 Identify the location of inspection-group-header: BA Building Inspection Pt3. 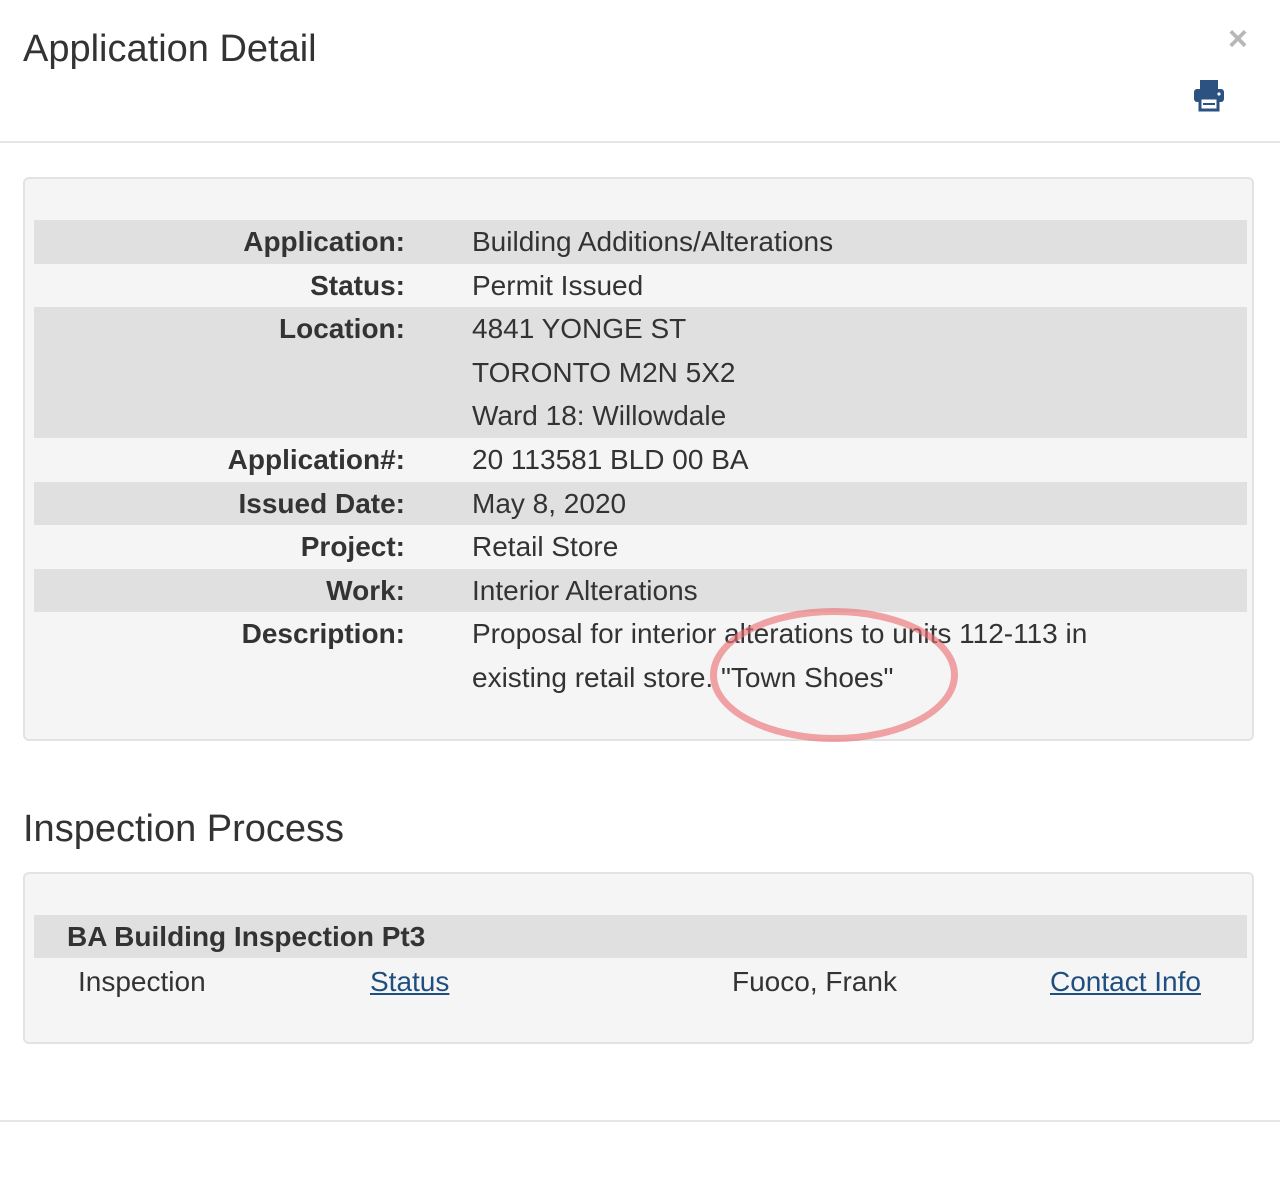
(640, 936).